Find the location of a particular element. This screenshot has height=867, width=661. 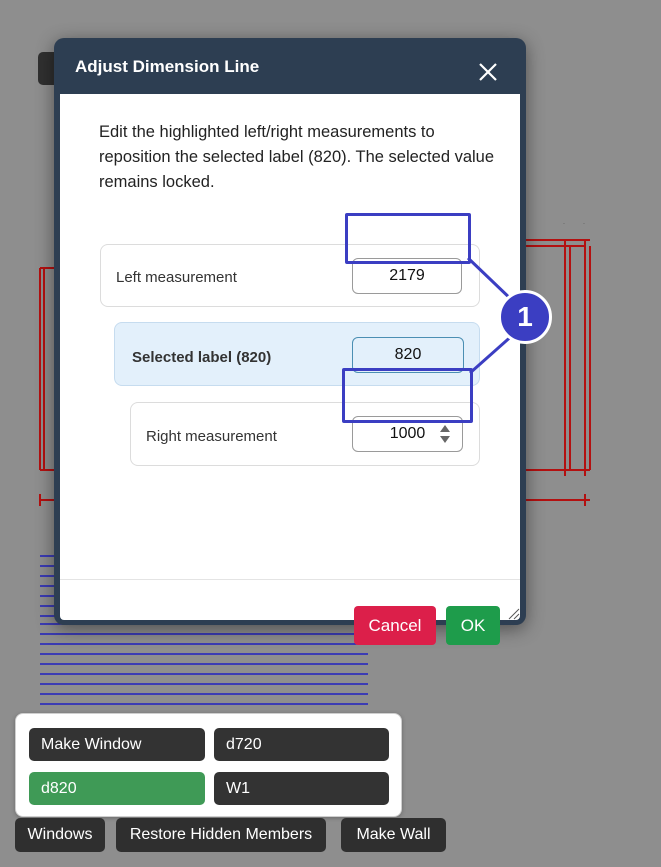

close-icon is located at coordinates (488, 72).